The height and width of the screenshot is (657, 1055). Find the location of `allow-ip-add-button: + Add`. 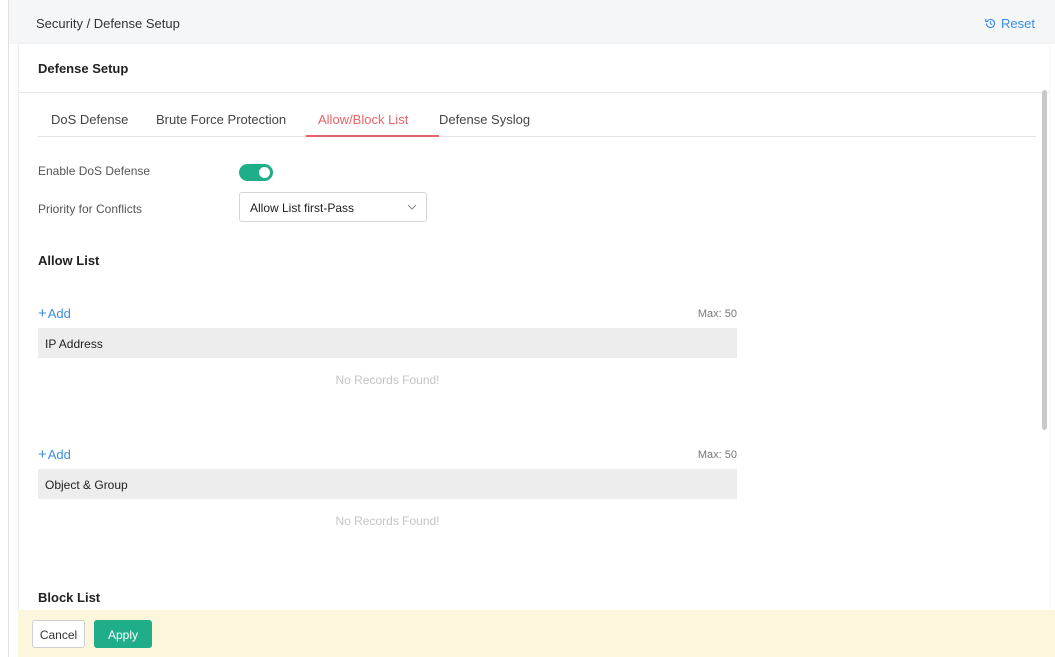

allow-ip-add-button: + Add is located at coordinates (54, 313).